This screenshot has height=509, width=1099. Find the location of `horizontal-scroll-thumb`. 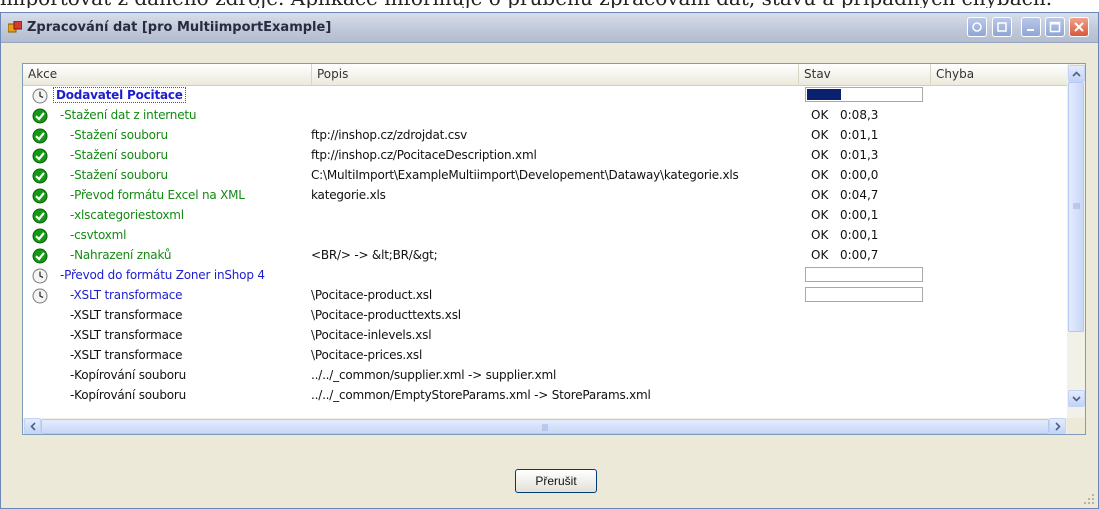

horizontal-scroll-thumb is located at coordinates (545, 426).